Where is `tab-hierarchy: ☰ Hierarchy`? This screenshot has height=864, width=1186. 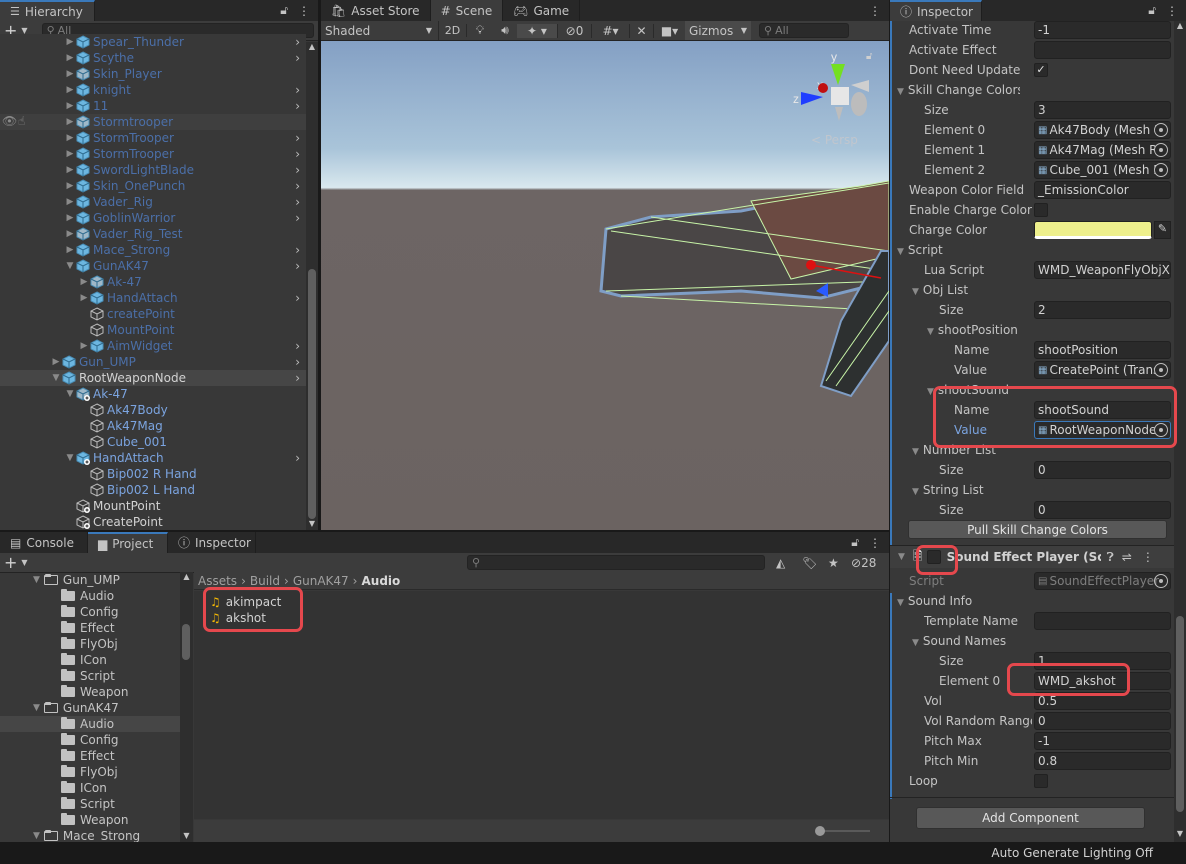 tab-hierarchy: ☰ Hierarchy is located at coordinates (47, 10).